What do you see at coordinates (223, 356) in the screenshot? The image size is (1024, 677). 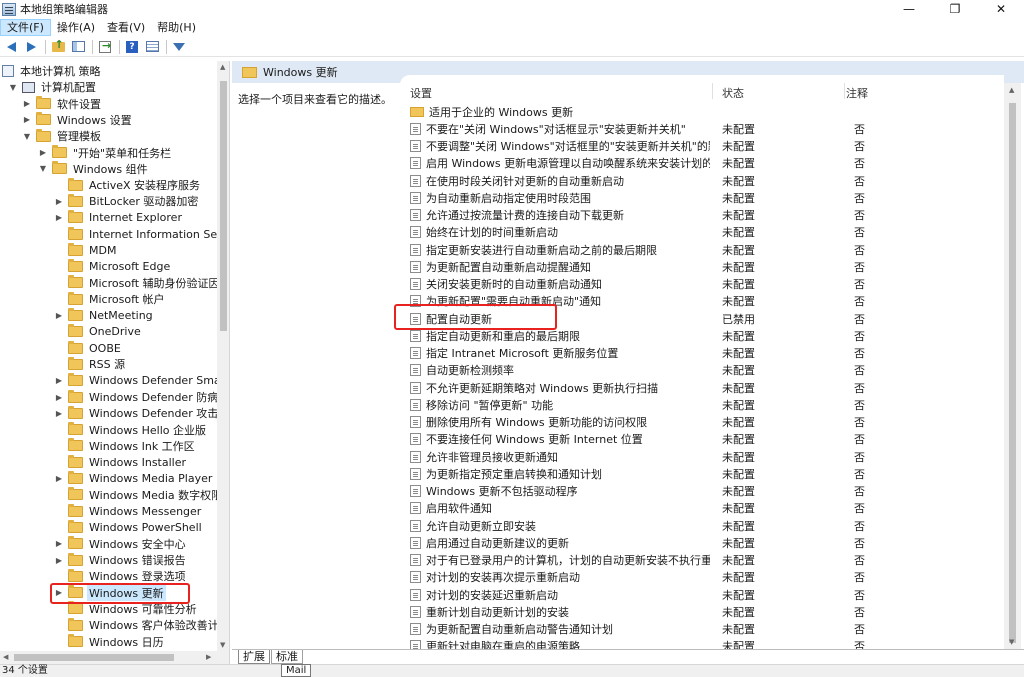 I see `tree-vertical-scrollbar: ▲ ▼` at bounding box center [223, 356].